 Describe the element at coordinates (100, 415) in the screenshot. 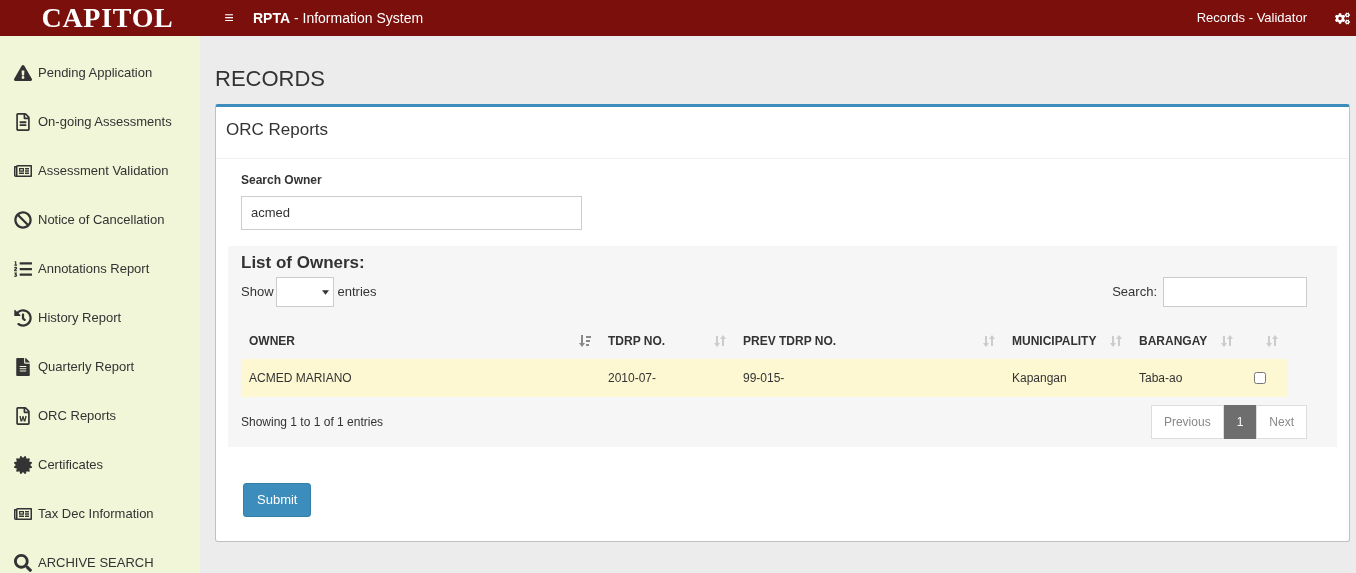

I see `sidebar-item: ORC Reports` at that location.